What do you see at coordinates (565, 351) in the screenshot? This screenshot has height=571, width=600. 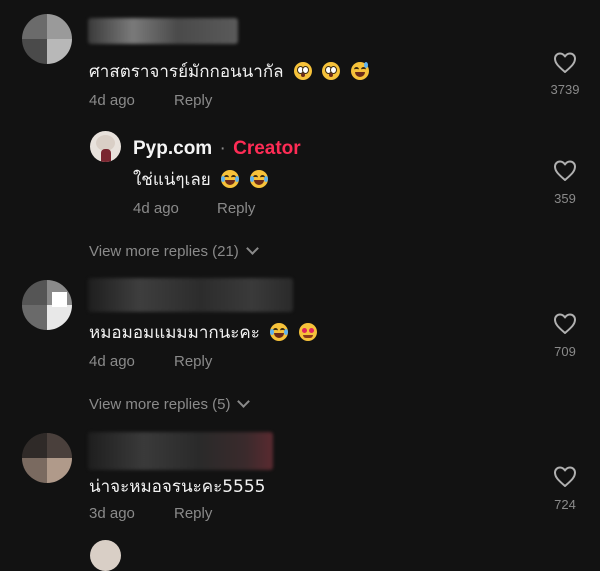 I see `like-count: 709` at bounding box center [565, 351].